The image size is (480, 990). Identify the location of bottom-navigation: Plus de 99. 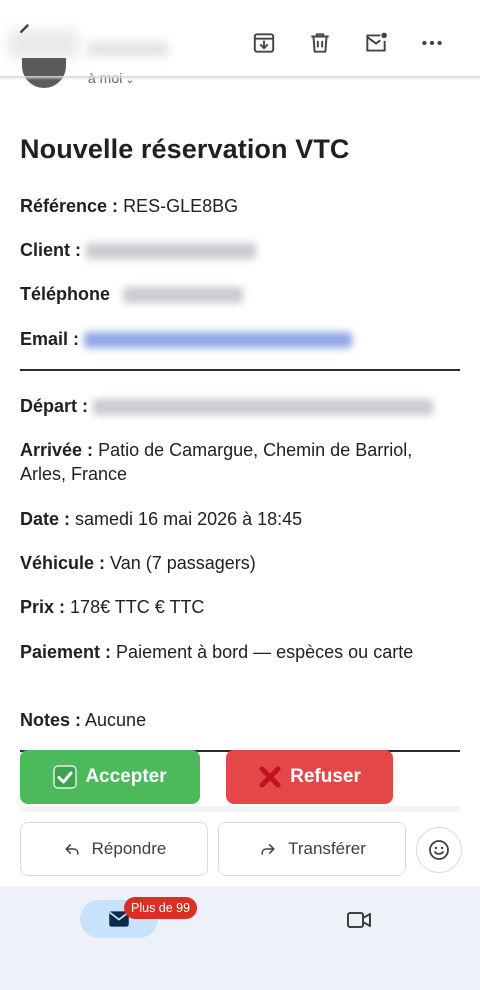
(240, 938).